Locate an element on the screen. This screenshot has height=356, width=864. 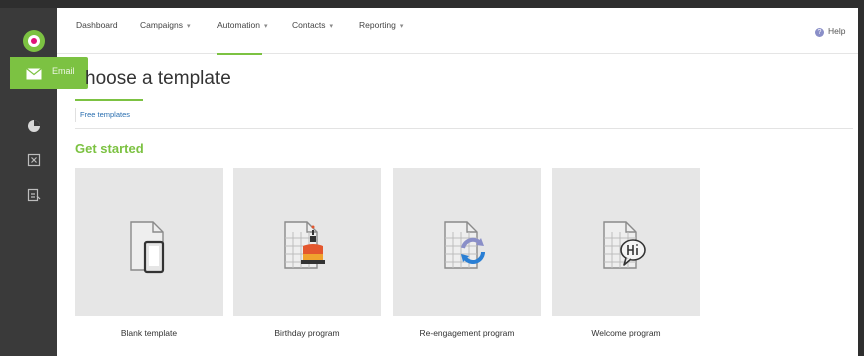
nav-contacts: Contacts ▾ is located at coordinates (312, 25).